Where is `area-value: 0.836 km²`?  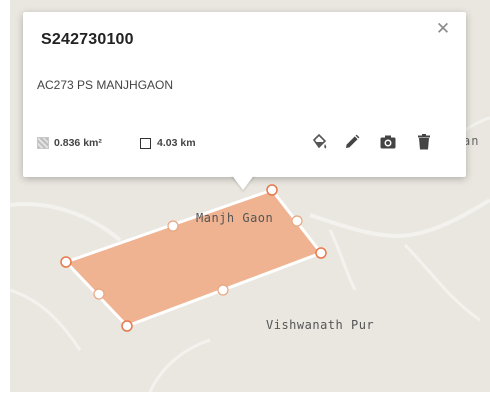 area-value: 0.836 km² is located at coordinates (78, 143).